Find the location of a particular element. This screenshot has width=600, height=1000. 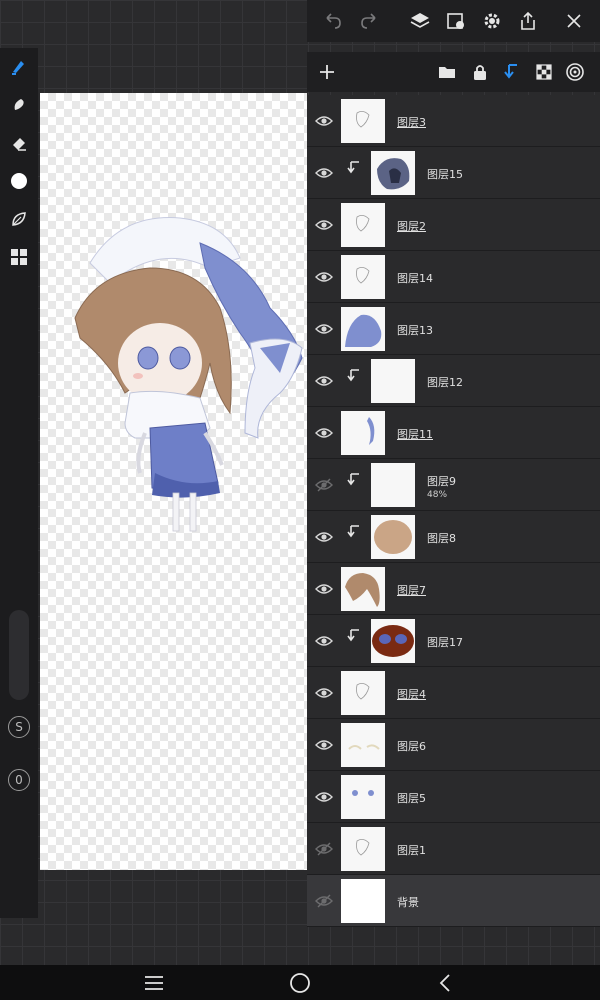

layer-row: 图层17 is located at coordinates (453, 641).